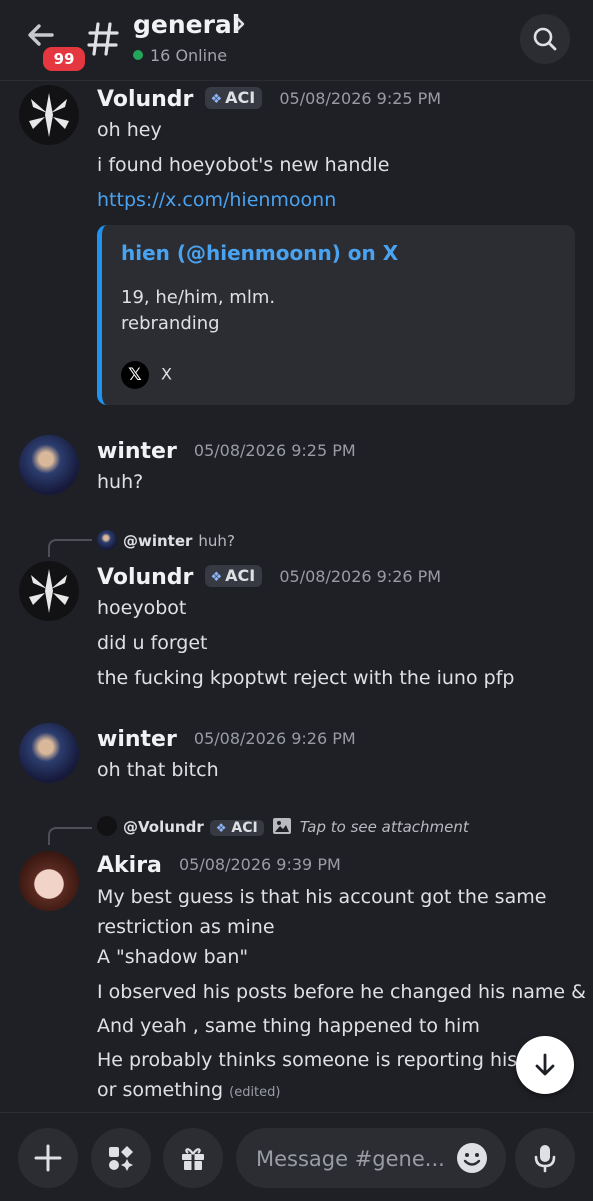 The width and height of the screenshot is (593, 1201). I want to click on reply-author: @winter, so click(158, 541).